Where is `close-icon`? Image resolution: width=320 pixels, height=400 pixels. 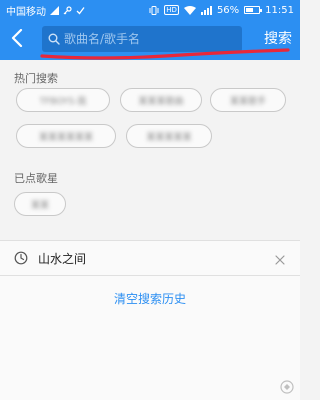 close-icon is located at coordinates (280, 260).